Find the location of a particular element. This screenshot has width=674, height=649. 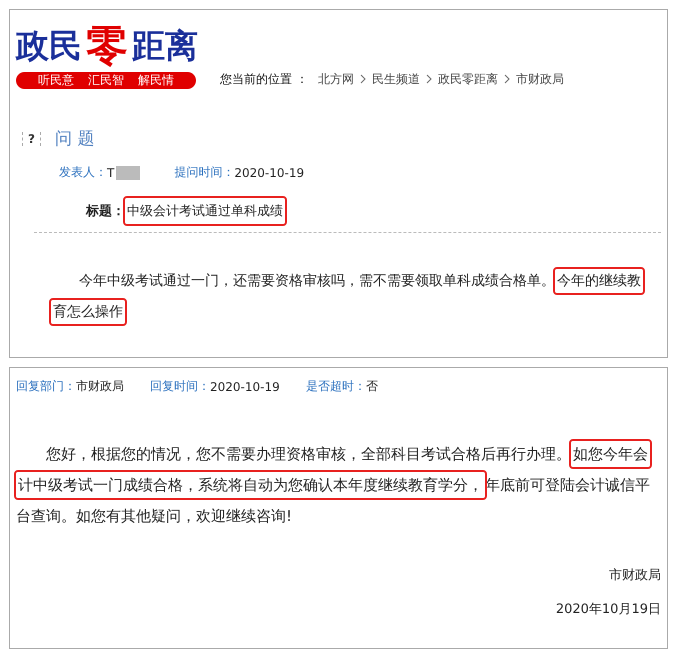

redaction-blur is located at coordinates (128, 173).